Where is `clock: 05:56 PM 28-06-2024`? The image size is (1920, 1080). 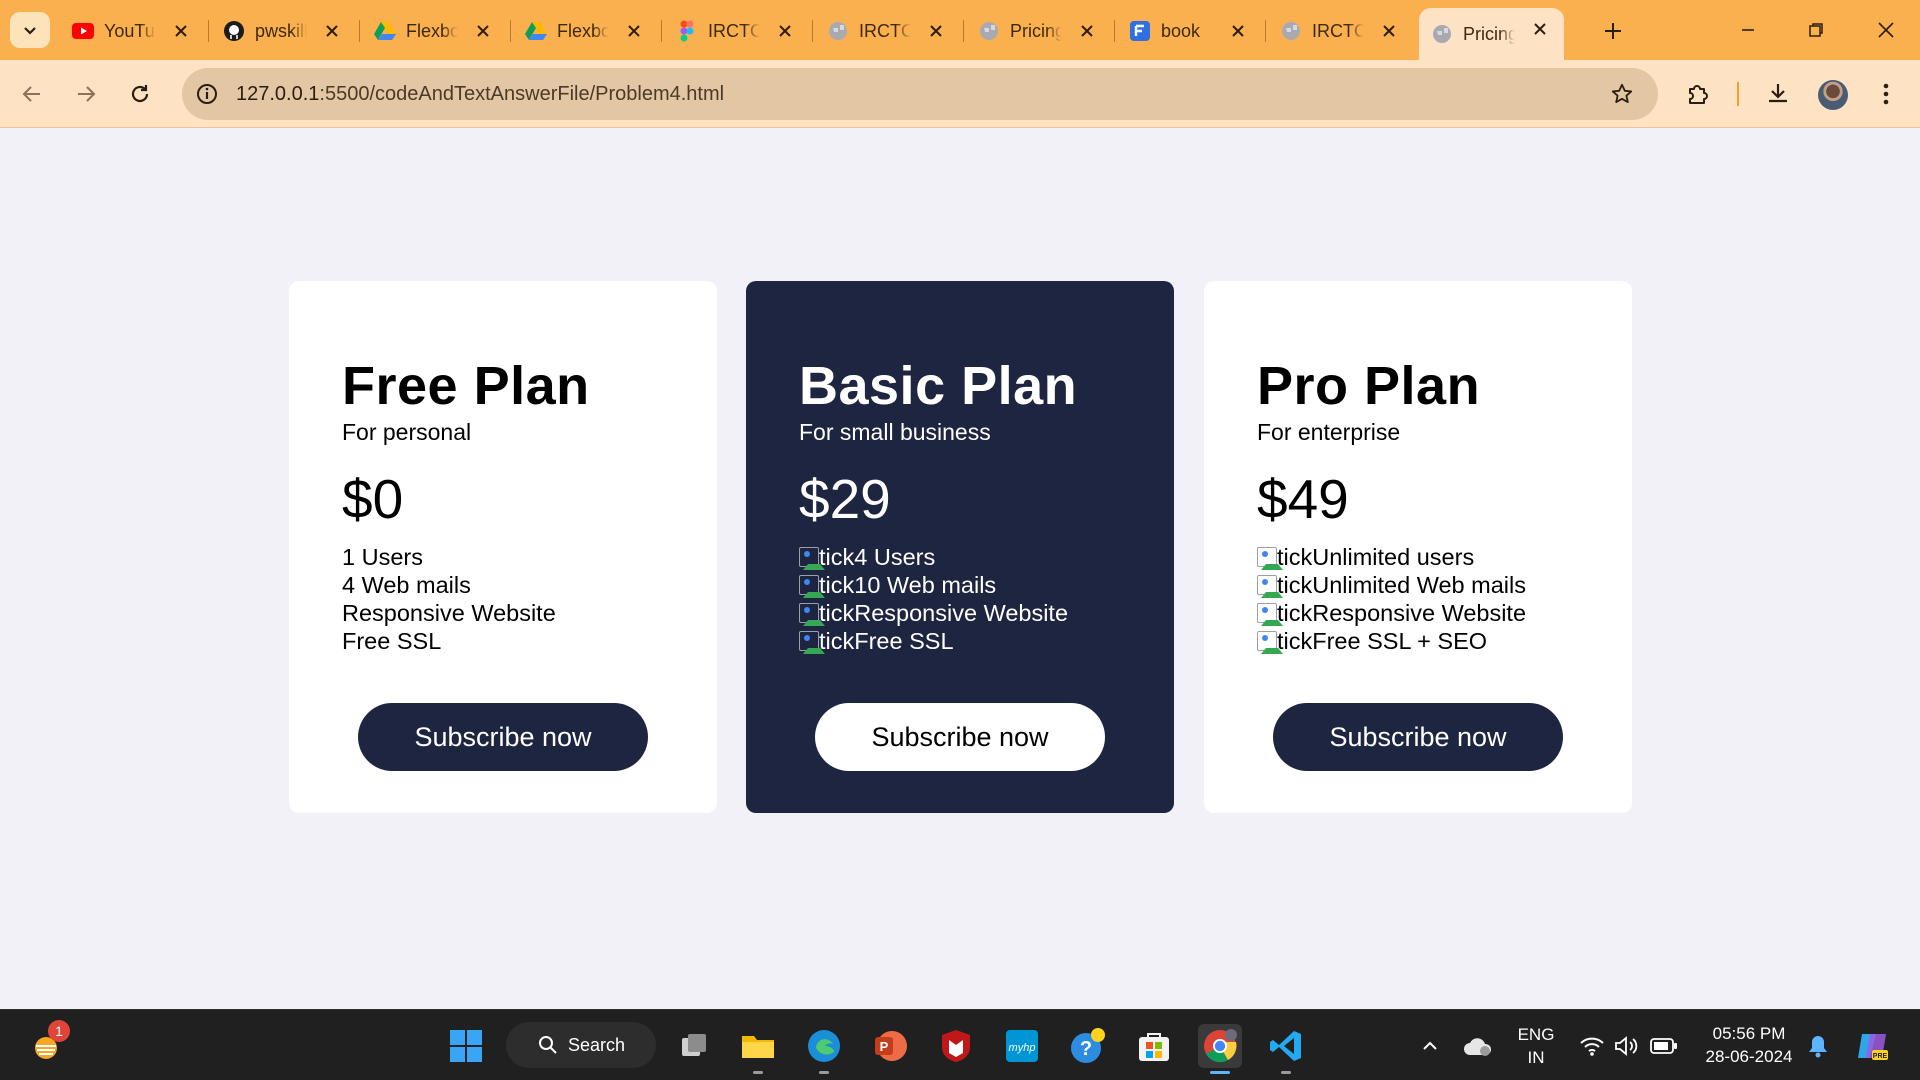 clock: 05:56 PM 28-06-2024 is located at coordinates (1749, 1045).